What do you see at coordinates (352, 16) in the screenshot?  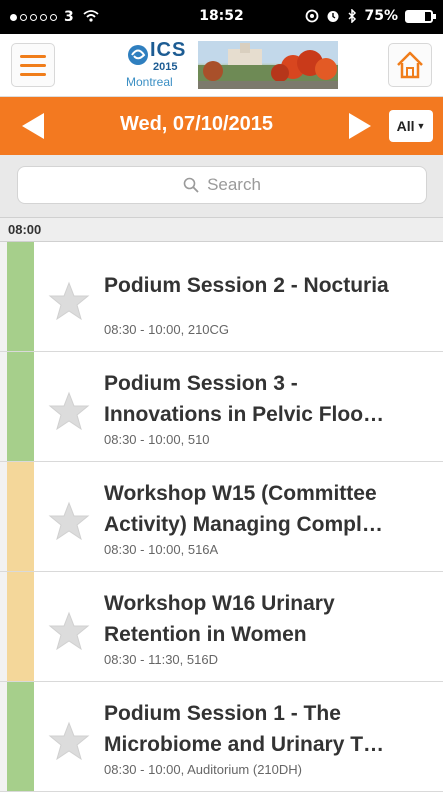 I see `bluetooth-icon` at bounding box center [352, 16].